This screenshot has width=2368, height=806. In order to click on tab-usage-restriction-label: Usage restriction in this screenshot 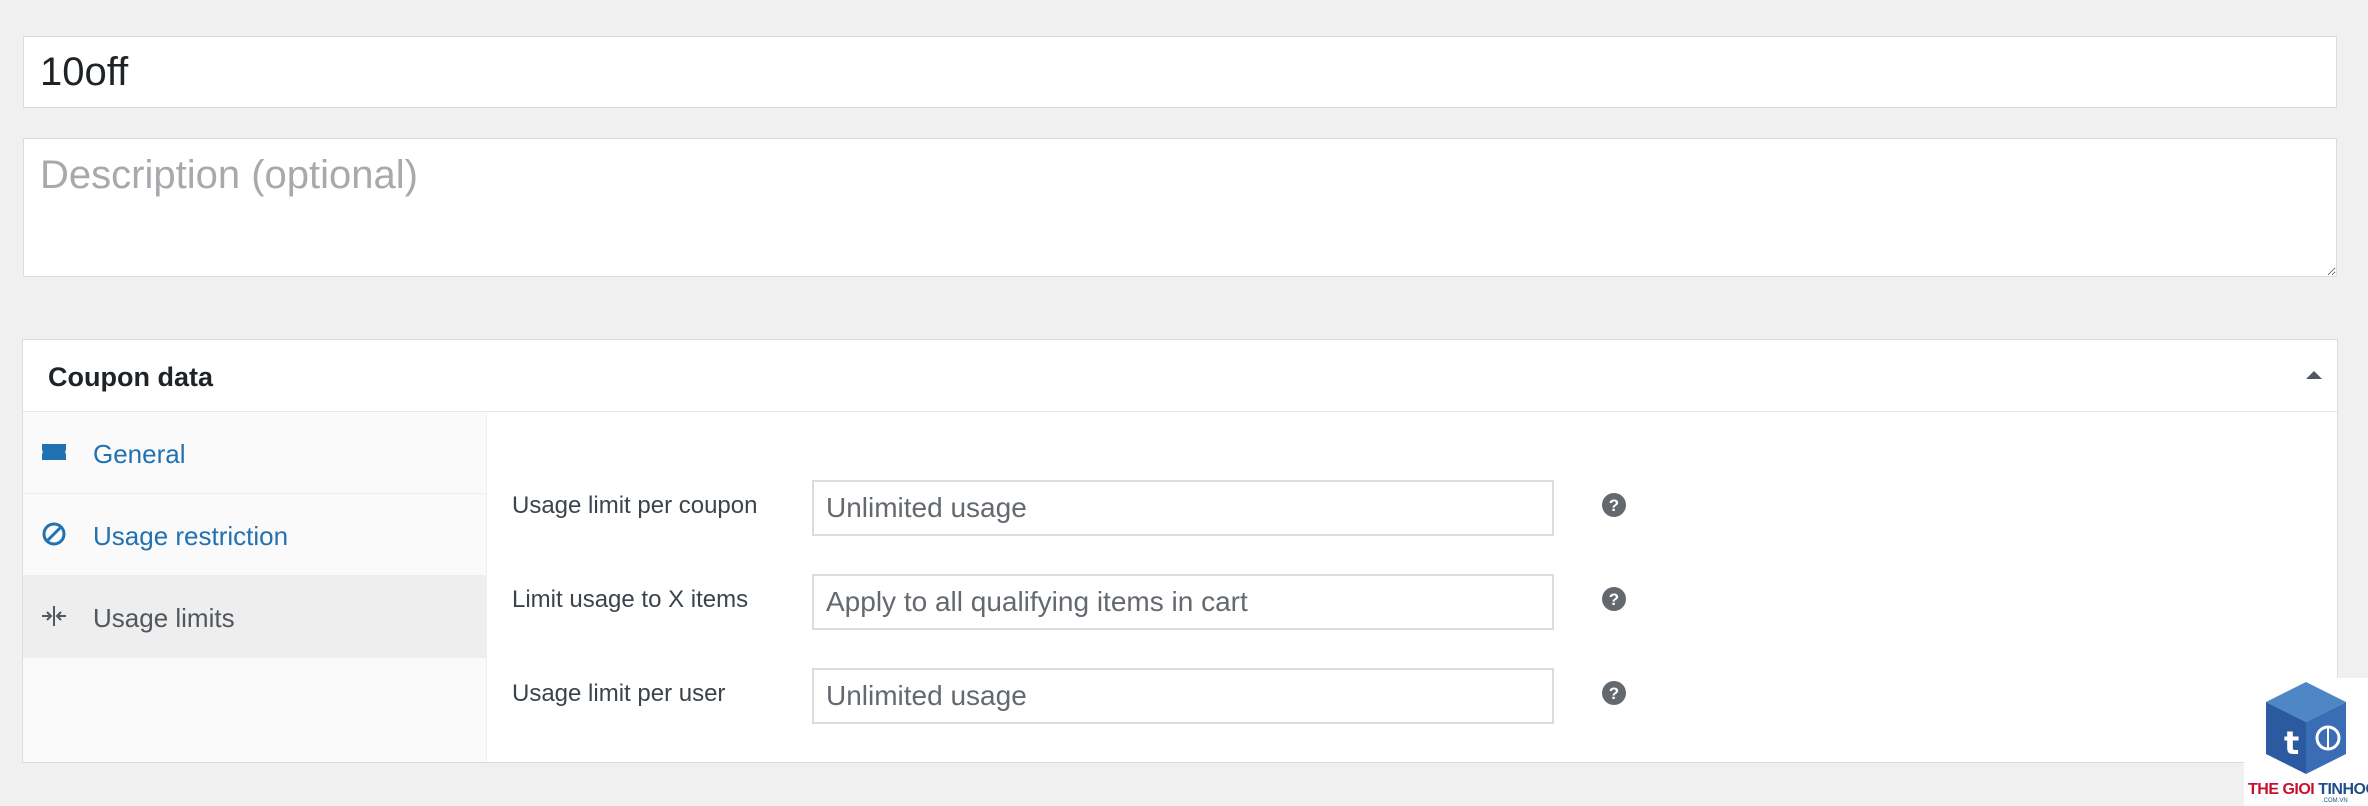, I will do `click(191, 536)`.